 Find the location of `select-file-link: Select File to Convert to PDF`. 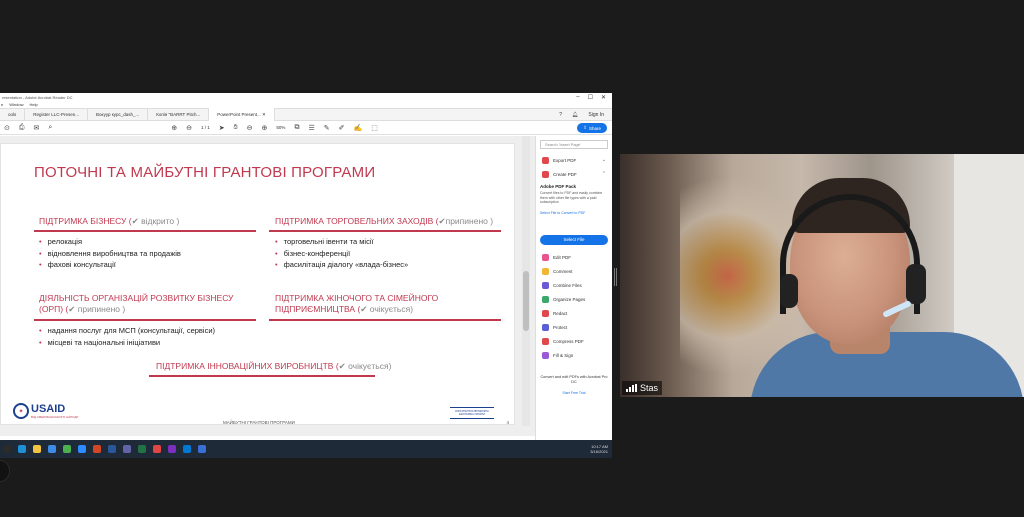

select-file-link: Select File to Convert to PDF is located at coordinates (574, 213).